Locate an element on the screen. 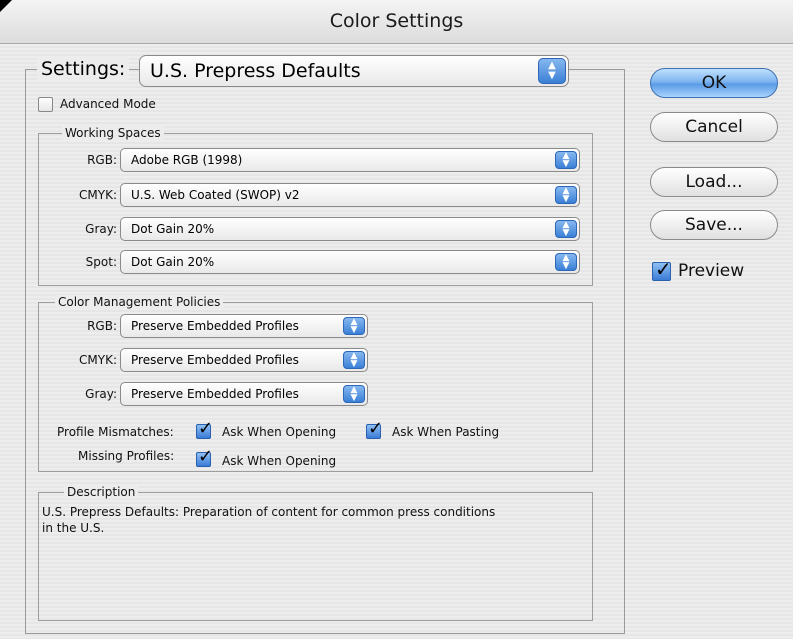 Image resolution: width=793 pixels, height=639 pixels. mismatch-pasting-label: Ask When Pasting is located at coordinates (446, 432).